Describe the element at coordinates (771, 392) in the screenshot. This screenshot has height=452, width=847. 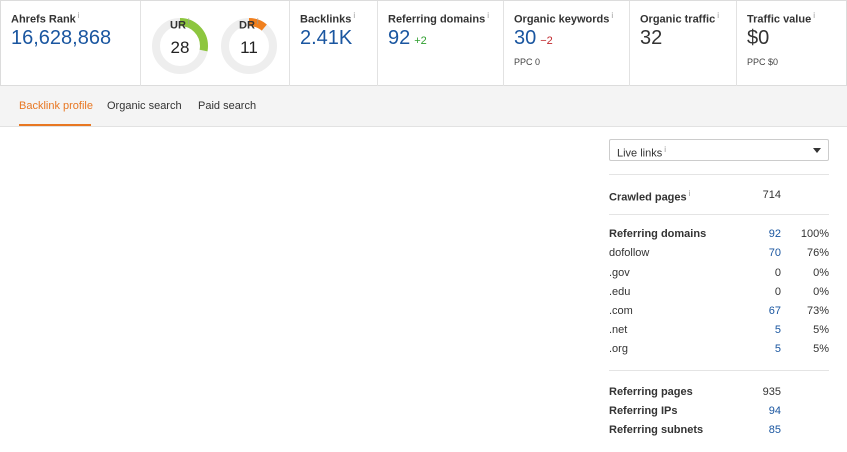
I see `row-value: 935` at that location.